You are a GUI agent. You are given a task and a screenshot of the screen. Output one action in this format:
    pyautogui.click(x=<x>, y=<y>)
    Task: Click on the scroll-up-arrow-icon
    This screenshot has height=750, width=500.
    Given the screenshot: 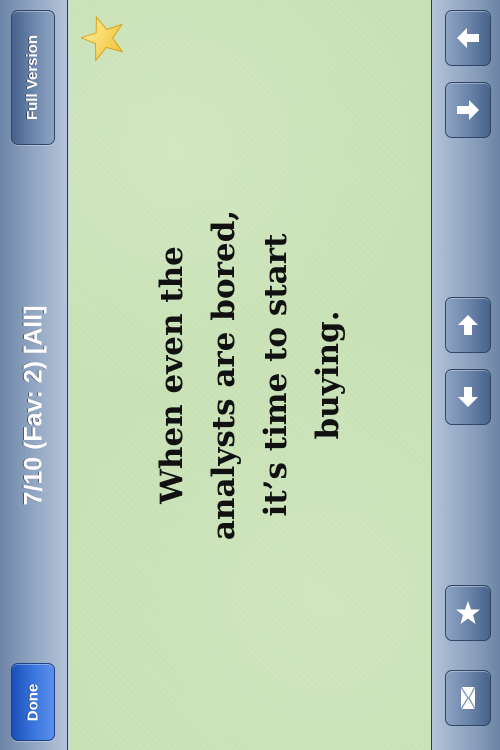 What is the action you would take?
    pyautogui.click(x=468, y=325)
    